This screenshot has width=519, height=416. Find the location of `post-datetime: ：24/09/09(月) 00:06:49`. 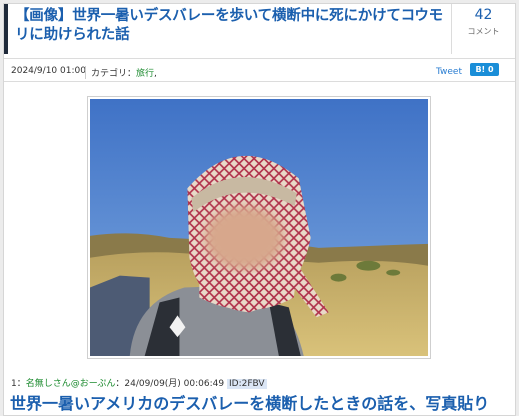

post-datetime: ：24/09/09(月) 00:06:49 is located at coordinates (170, 384).